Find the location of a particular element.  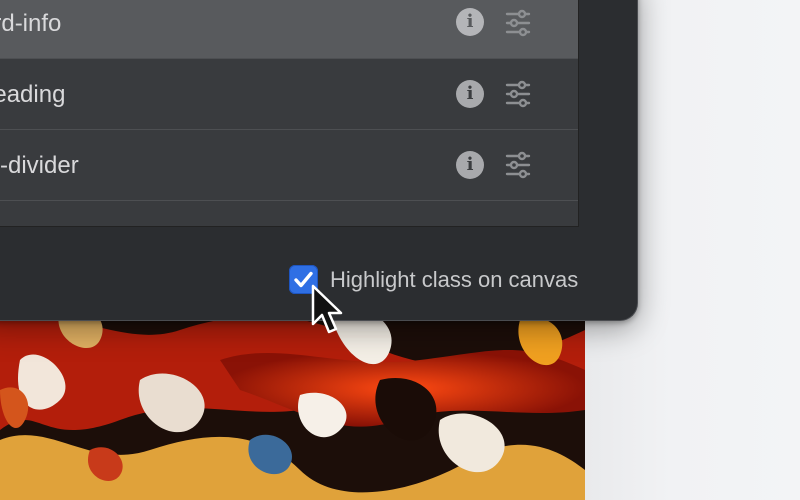

class-name: ard-info is located at coordinates (31, 23).